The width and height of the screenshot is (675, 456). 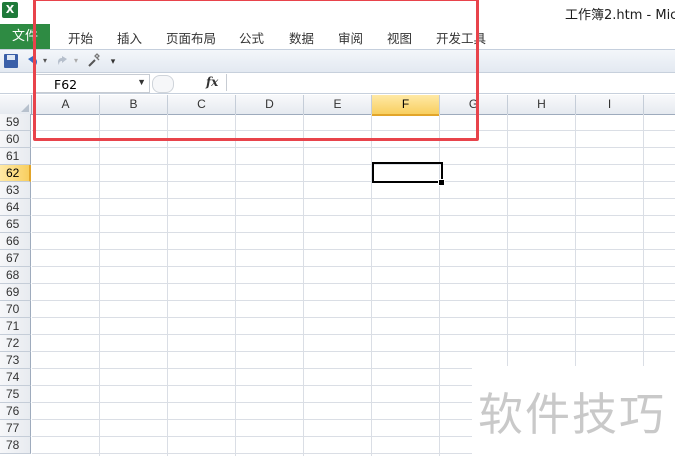 What do you see at coordinates (620, 15) in the screenshot?
I see `window-title: 工作簿2.htm - Micro` at bounding box center [620, 15].